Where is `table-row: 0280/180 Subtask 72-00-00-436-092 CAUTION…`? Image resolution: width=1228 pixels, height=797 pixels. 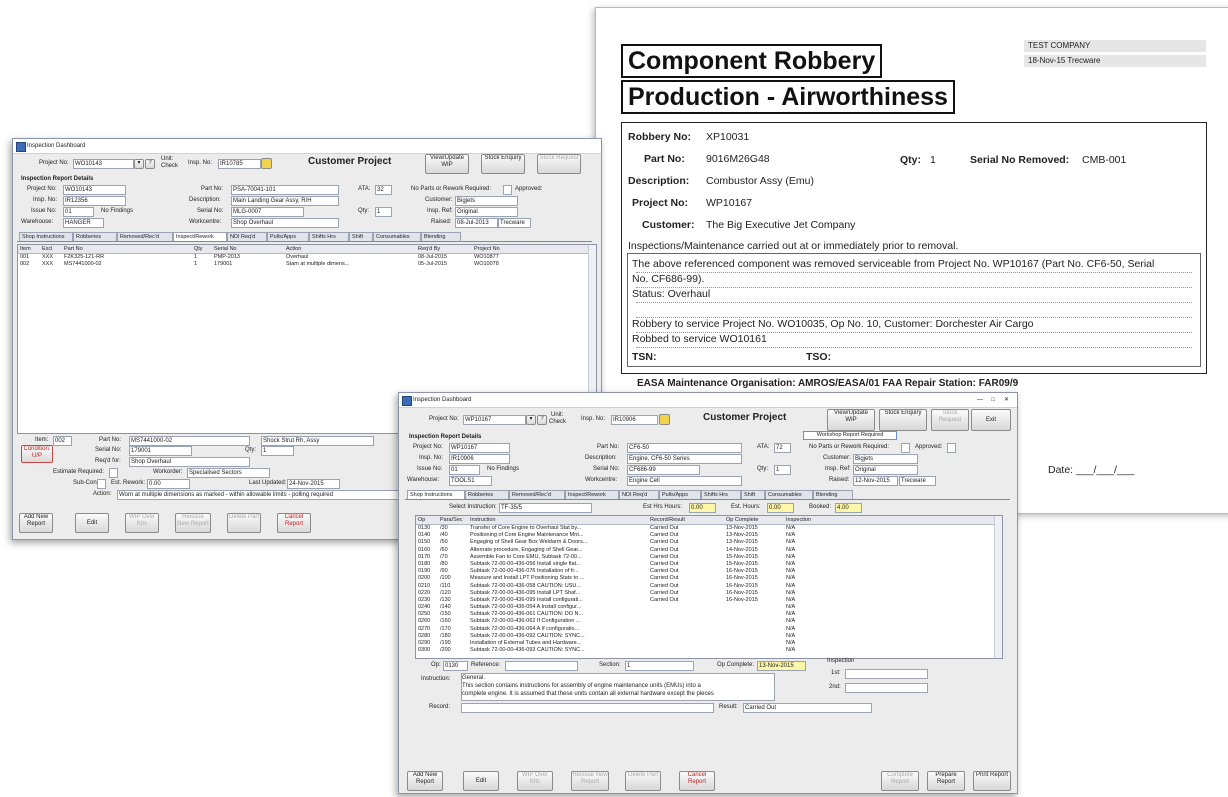
table-row: 0280/180 Subtask 72-00-00-436-092 CAUTION… is located at coordinates (709, 636).